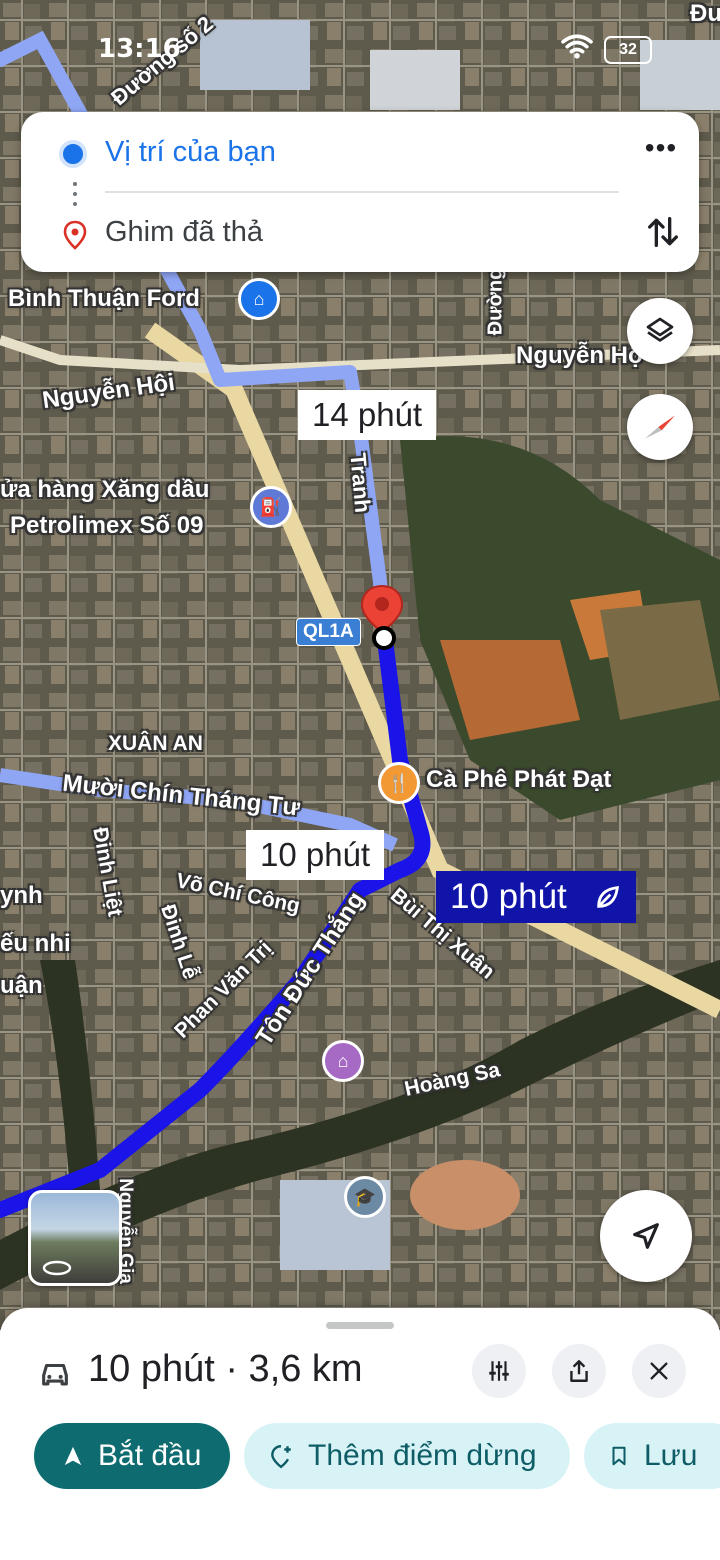 The width and height of the screenshot is (720, 1560). I want to click on route-summary: 10 phút · 3,6 km, so click(225, 1369).